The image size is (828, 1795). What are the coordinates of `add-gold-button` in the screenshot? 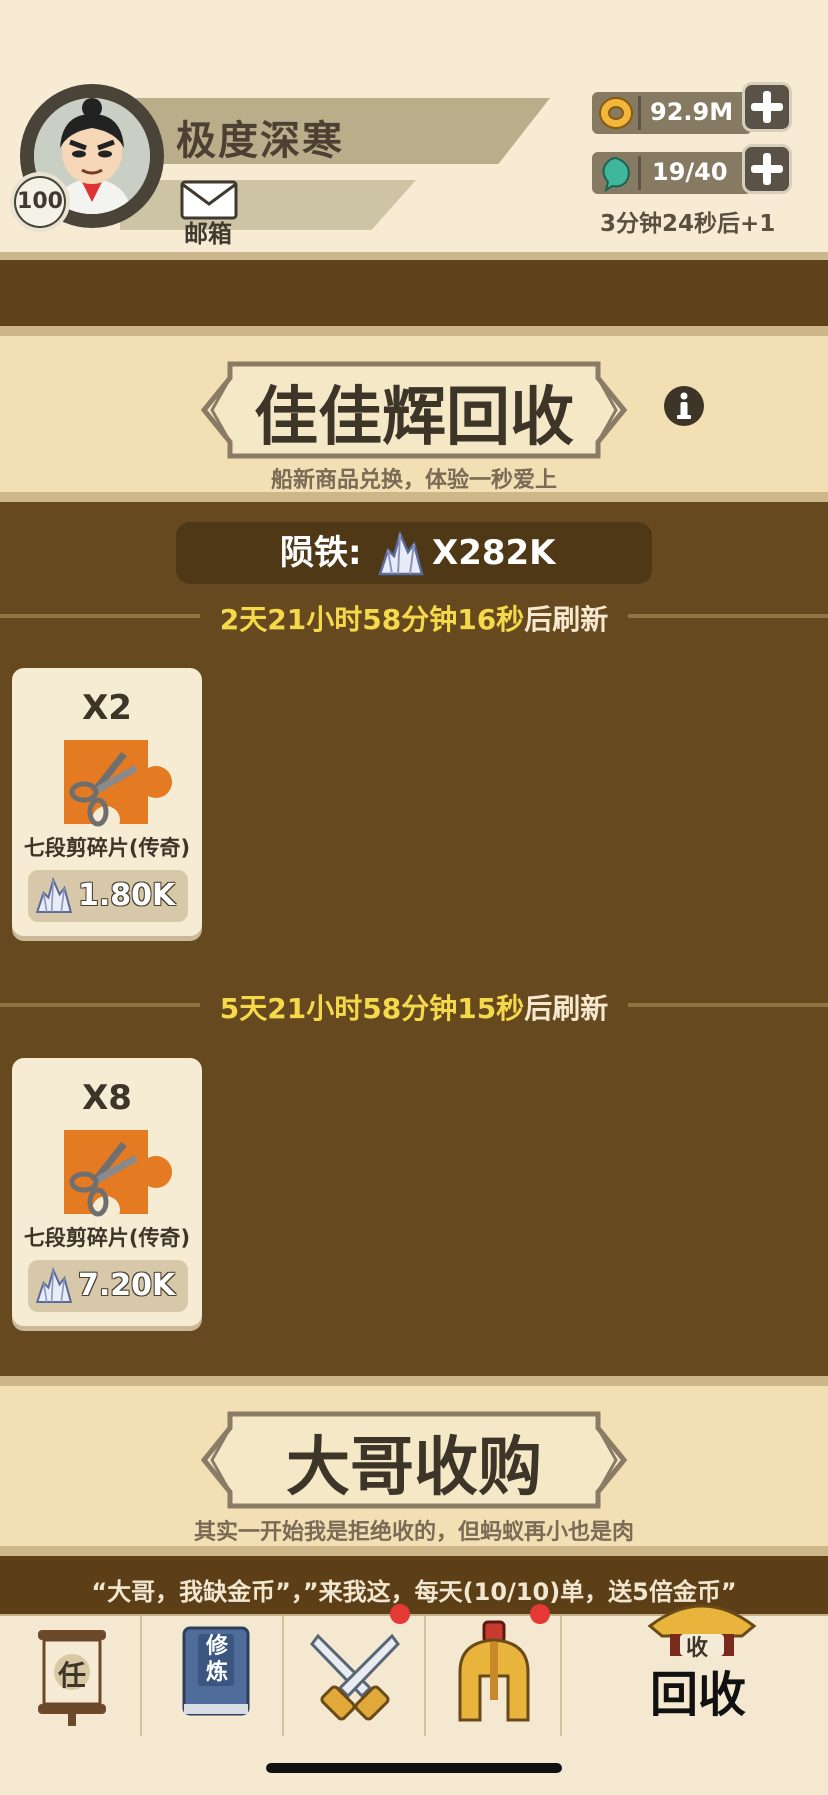 It's located at (767, 107).